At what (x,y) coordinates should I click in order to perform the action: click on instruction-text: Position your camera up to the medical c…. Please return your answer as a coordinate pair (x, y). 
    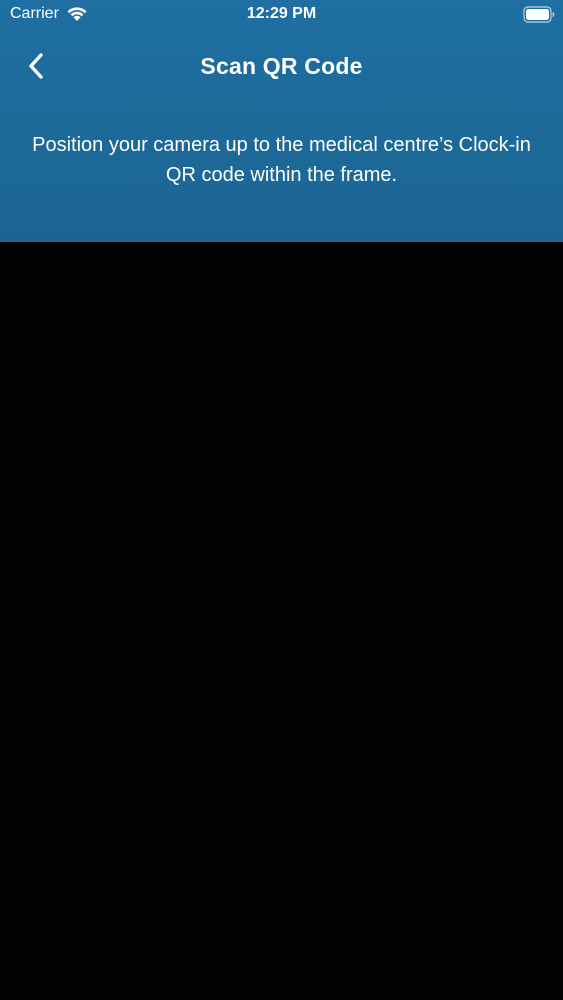
    Looking at the image, I should click on (281, 160).